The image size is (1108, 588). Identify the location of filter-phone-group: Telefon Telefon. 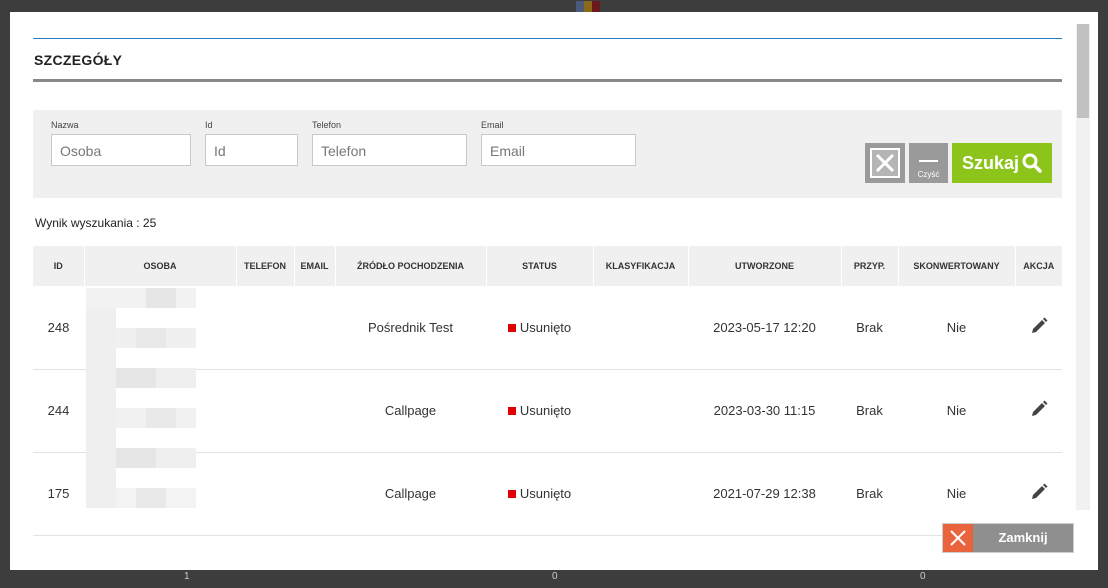
(389, 143).